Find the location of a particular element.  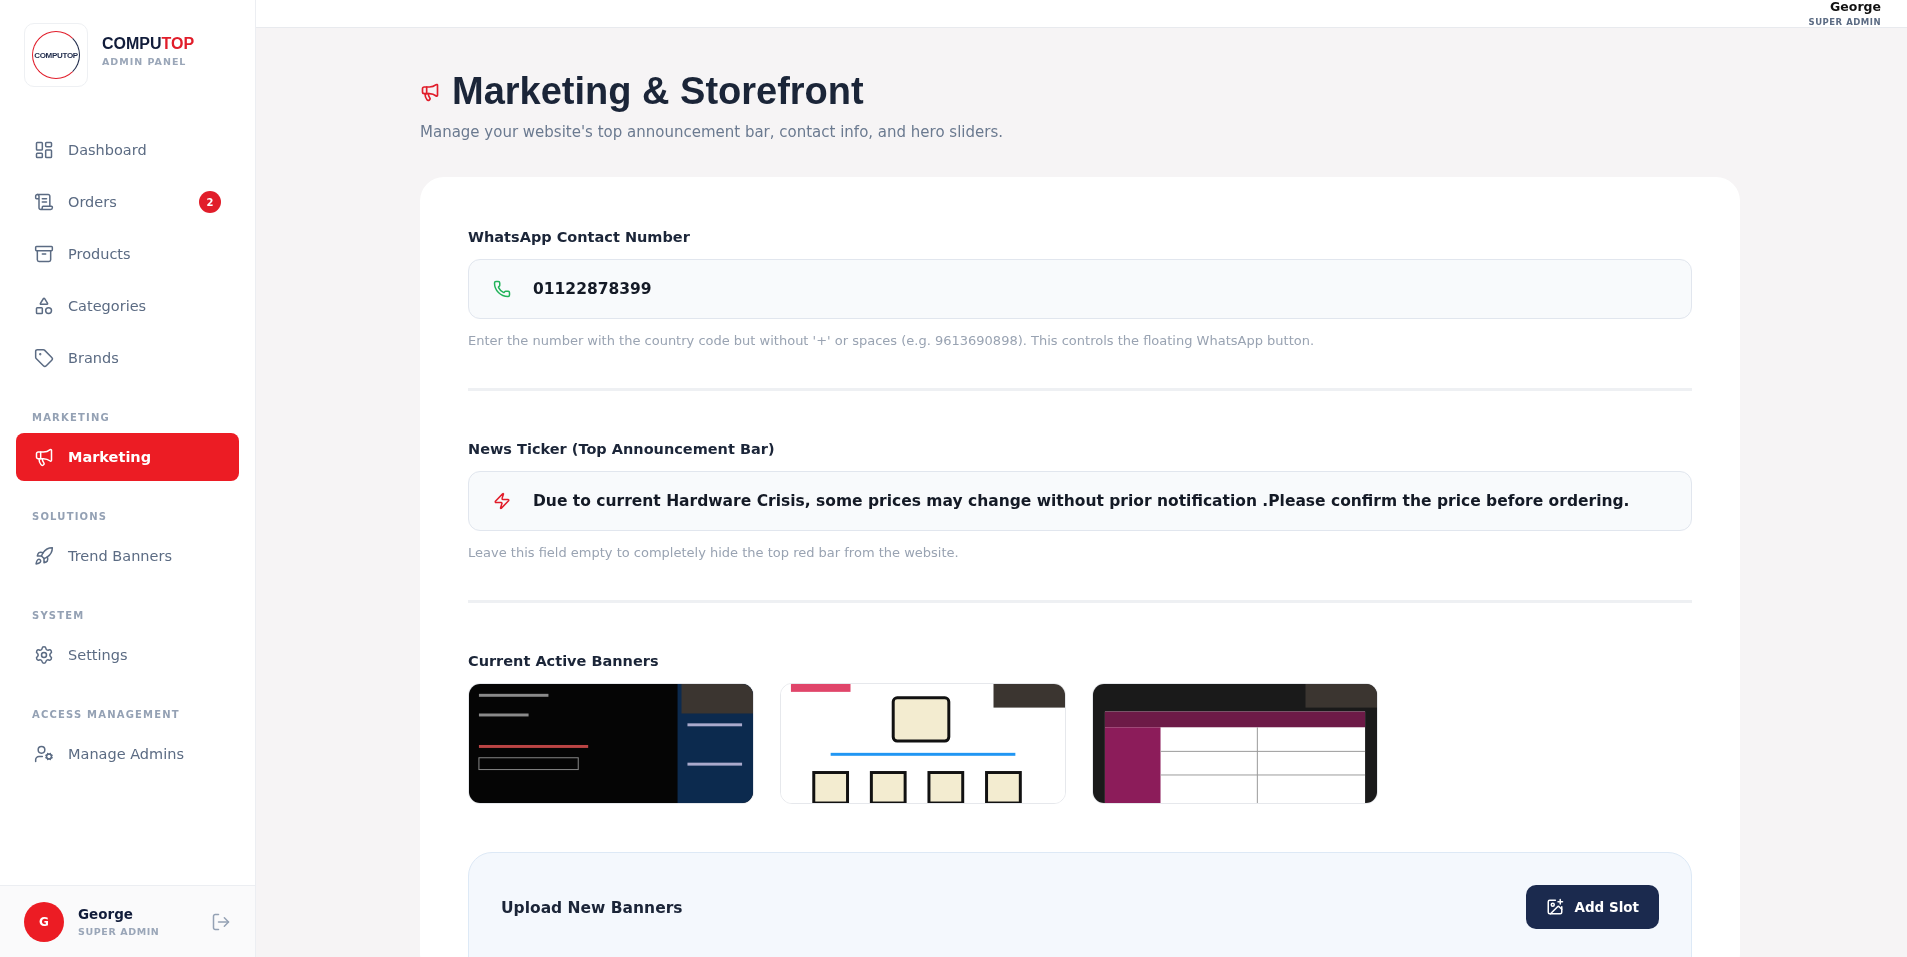

brand-subtitle: ADMIN PANEL is located at coordinates (145, 61).